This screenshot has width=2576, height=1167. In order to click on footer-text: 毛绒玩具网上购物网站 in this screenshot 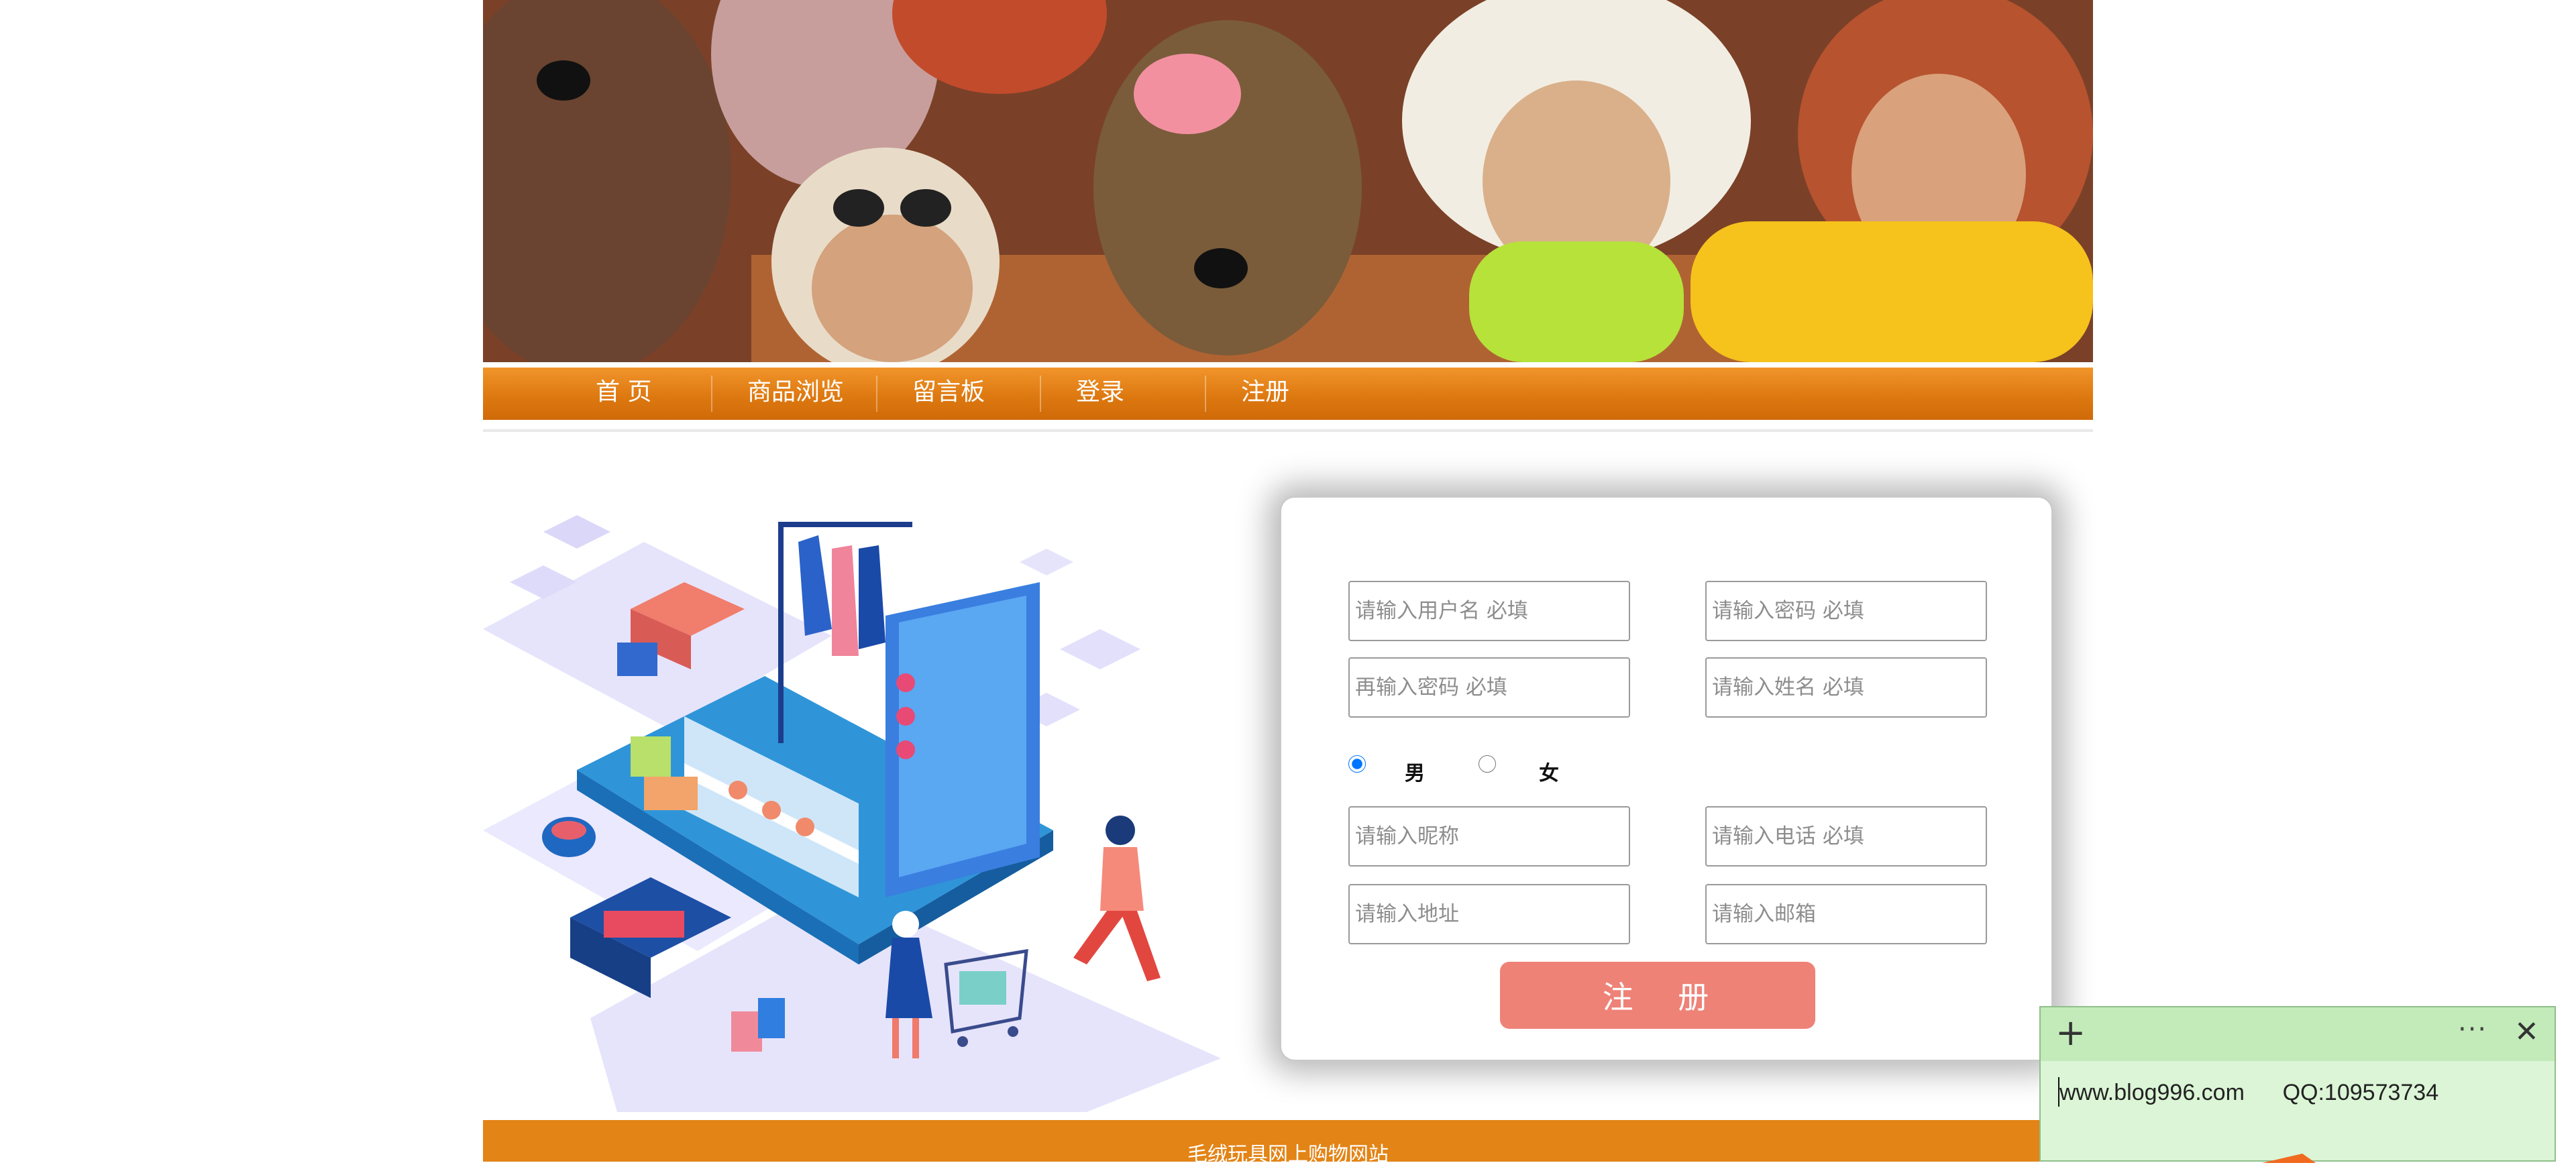, I will do `click(1288, 1154)`.